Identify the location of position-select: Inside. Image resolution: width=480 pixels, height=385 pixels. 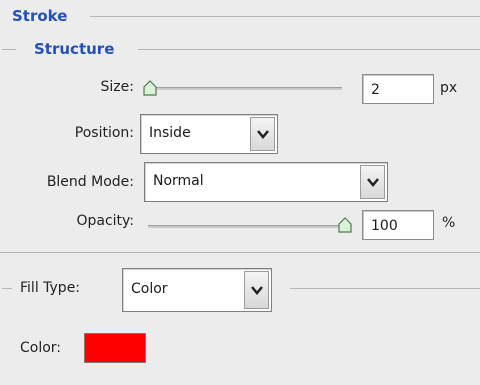
(209, 134).